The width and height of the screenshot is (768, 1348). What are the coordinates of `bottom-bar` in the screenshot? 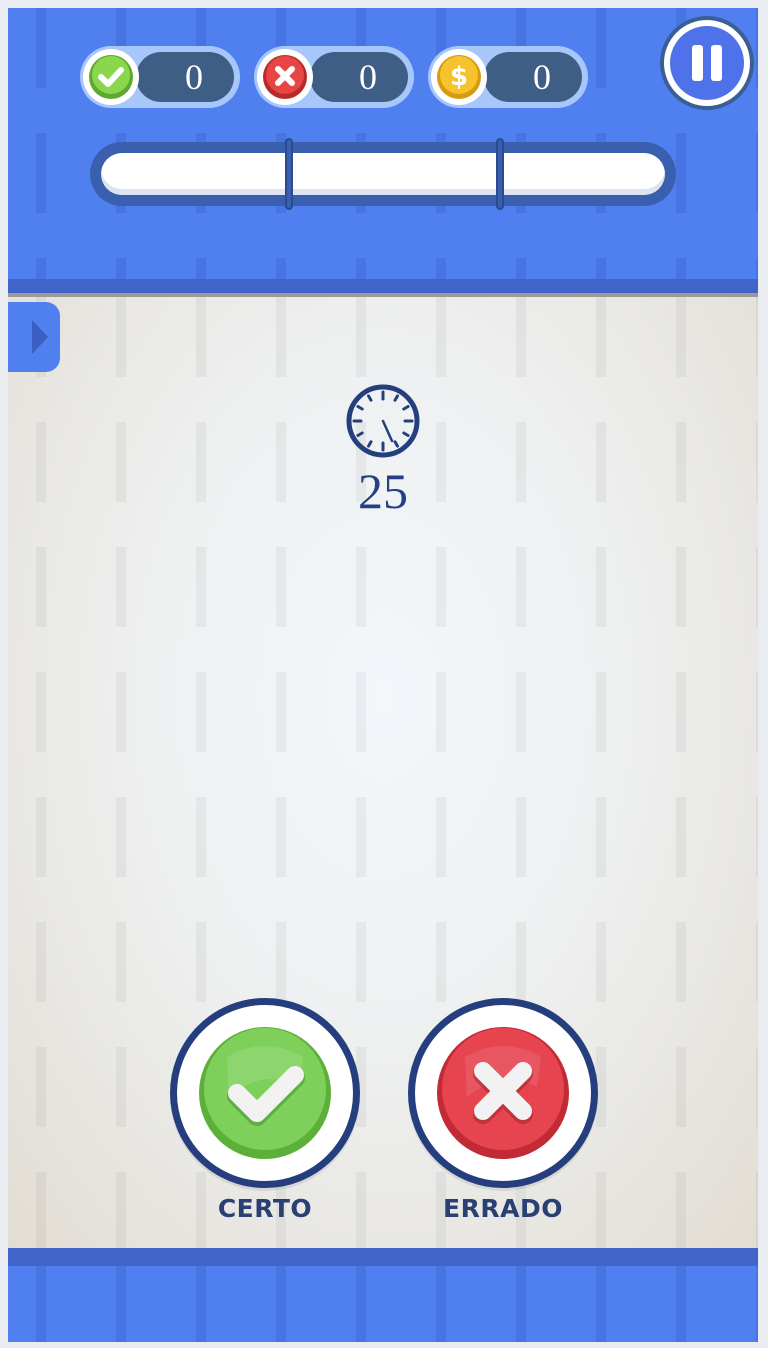 It's located at (383, 1295).